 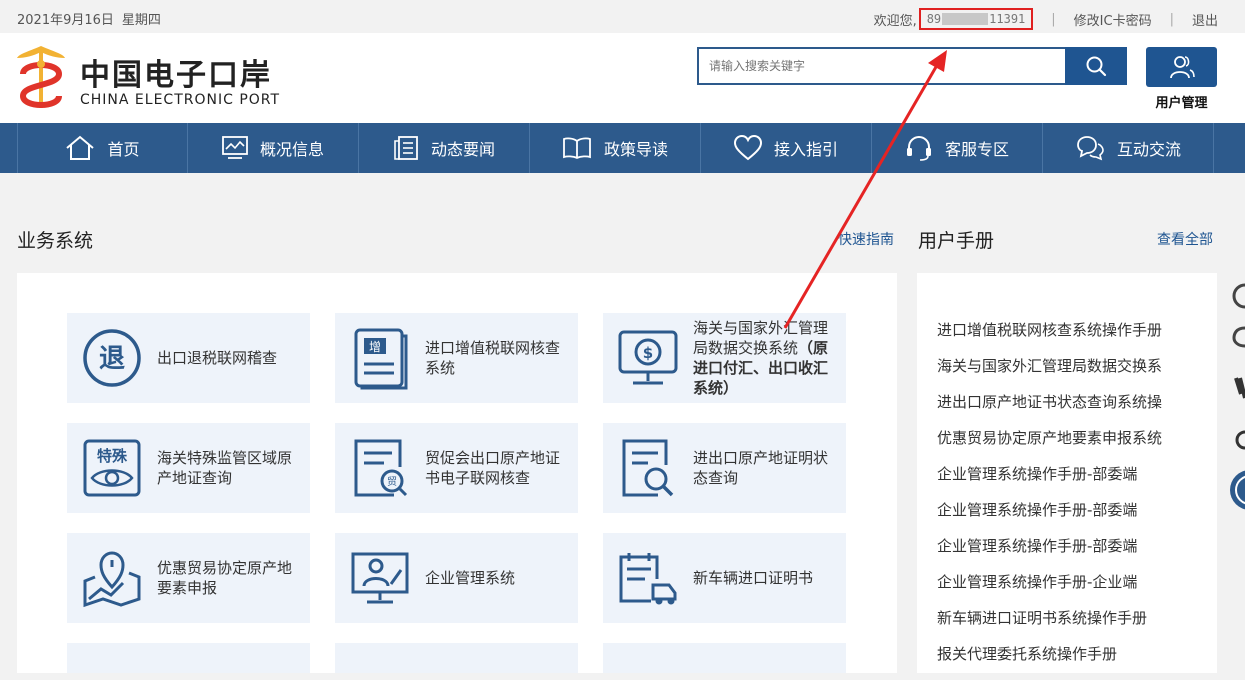 I want to click on user-manual-title: 用户手册, so click(x=956, y=241).